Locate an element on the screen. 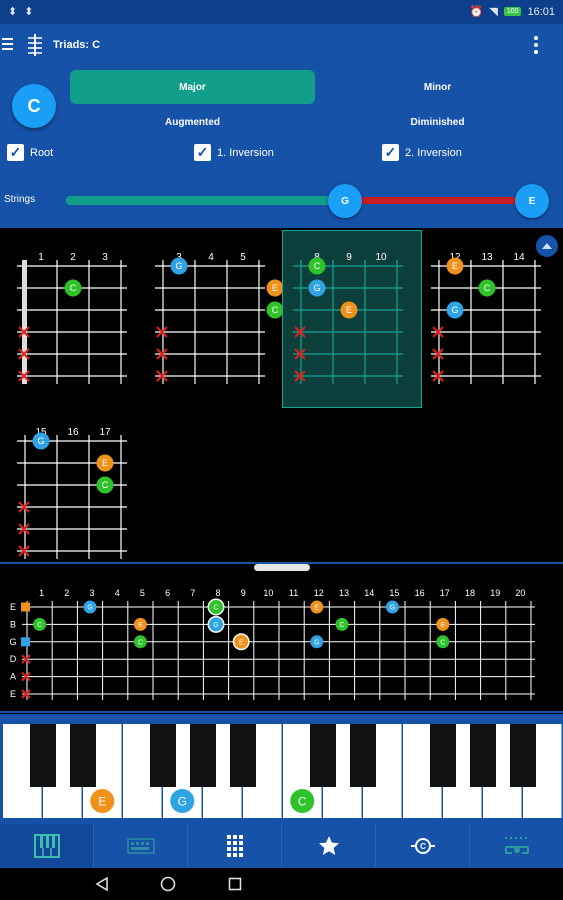 The image size is (563, 900). quality-major-button: Major is located at coordinates (192, 87).